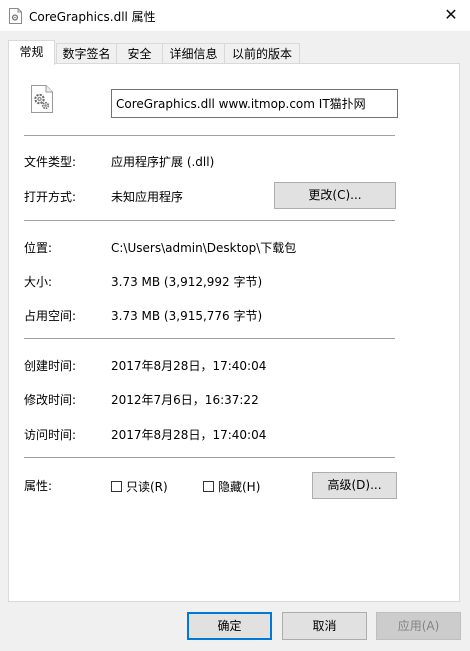 Image resolution: width=470 pixels, height=651 pixels. I want to click on window-title: CoreGraphics.dll 属性, so click(92, 17).